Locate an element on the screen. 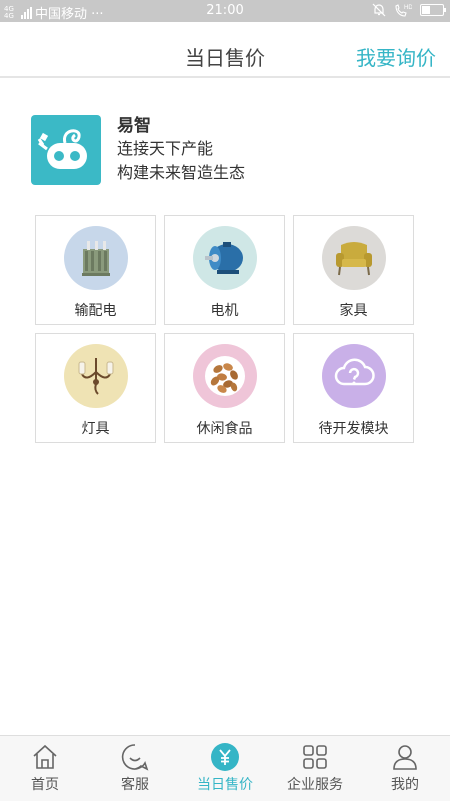 This screenshot has width=450, height=801. transformer-icon is located at coordinates (95, 258).